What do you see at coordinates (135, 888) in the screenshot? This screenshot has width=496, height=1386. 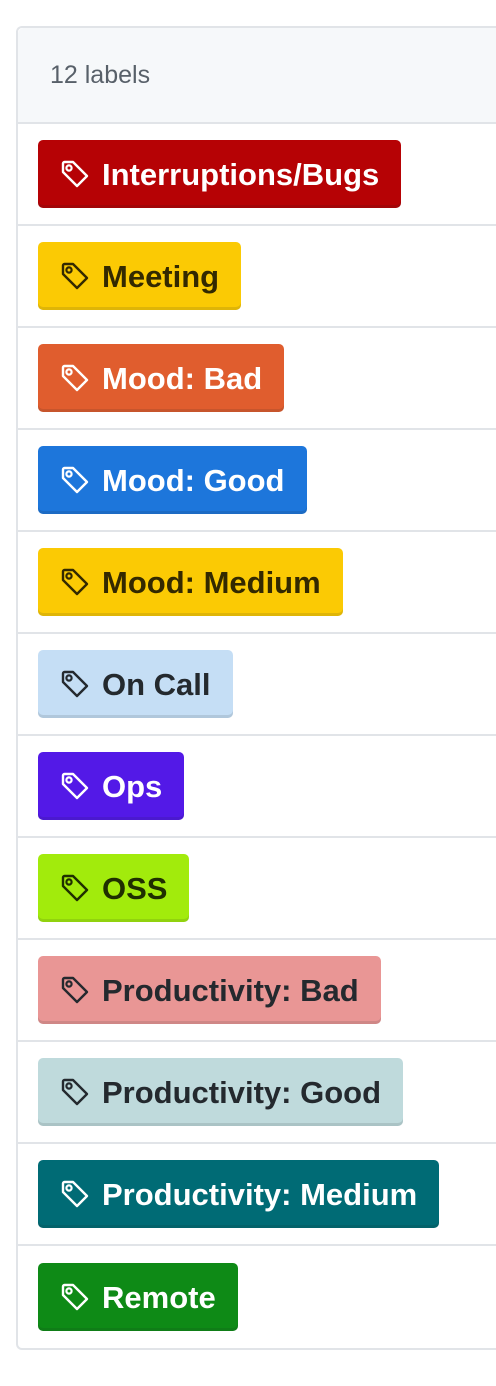 I see `label-name: OSS` at bounding box center [135, 888].